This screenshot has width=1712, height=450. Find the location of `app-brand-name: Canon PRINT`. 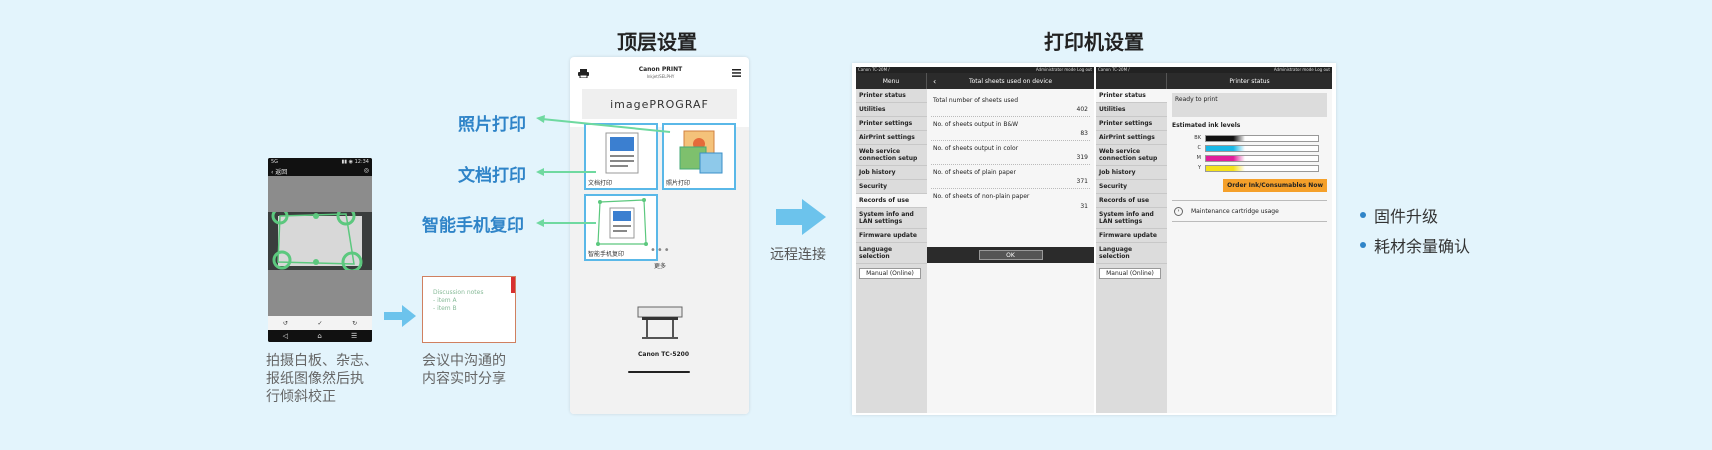

app-brand-name: Canon PRINT is located at coordinates (660, 69).